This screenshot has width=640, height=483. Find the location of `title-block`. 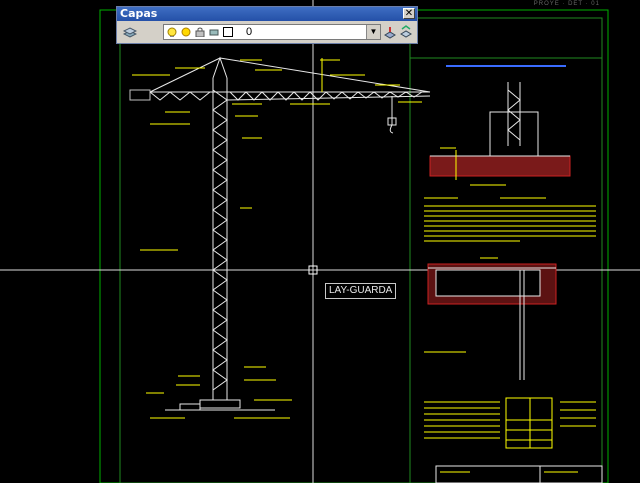

title-block is located at coordinates (519, 474).